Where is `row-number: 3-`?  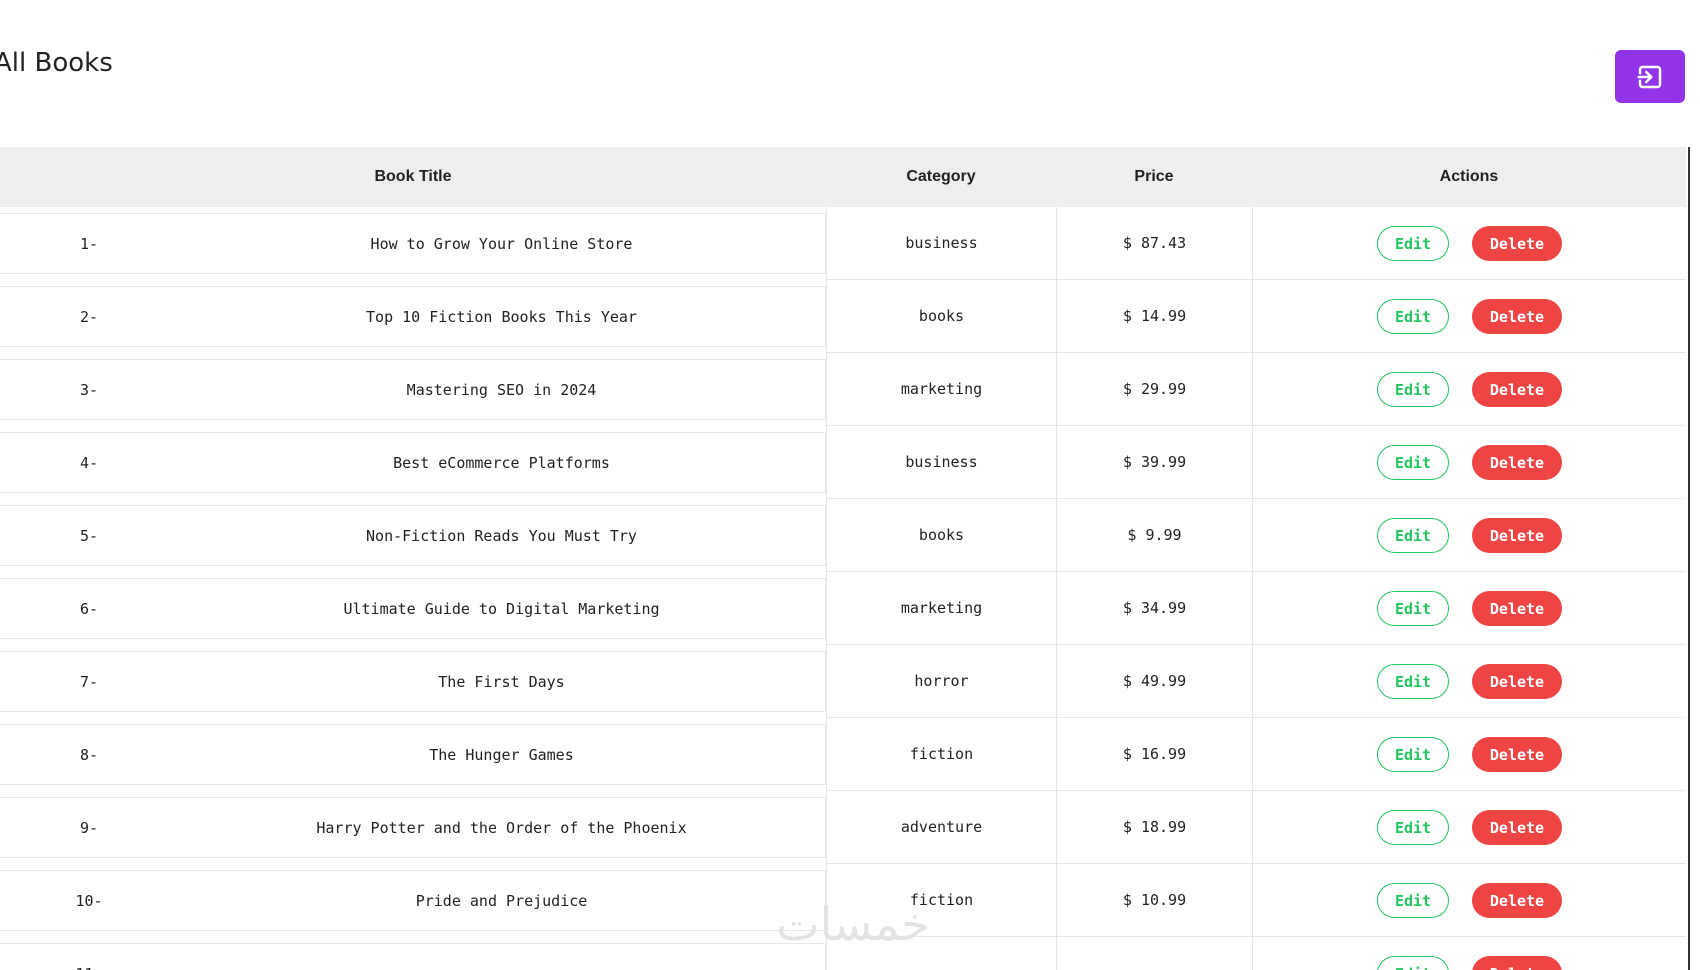
row-number: 3- is located at coordinates (89, 389).